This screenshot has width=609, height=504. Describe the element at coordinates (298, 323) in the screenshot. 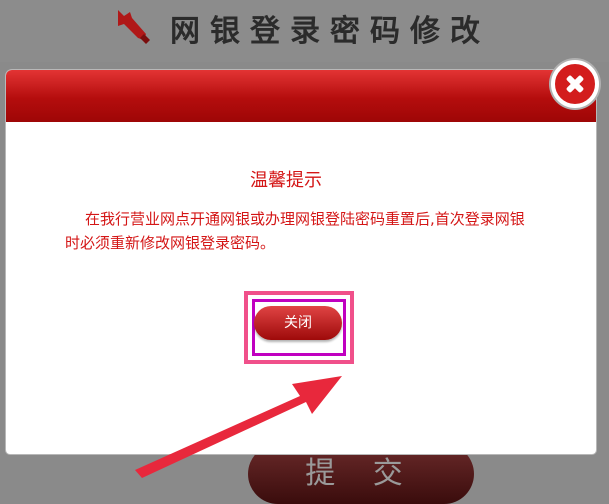

I see `close-button: 关闭` at that location.